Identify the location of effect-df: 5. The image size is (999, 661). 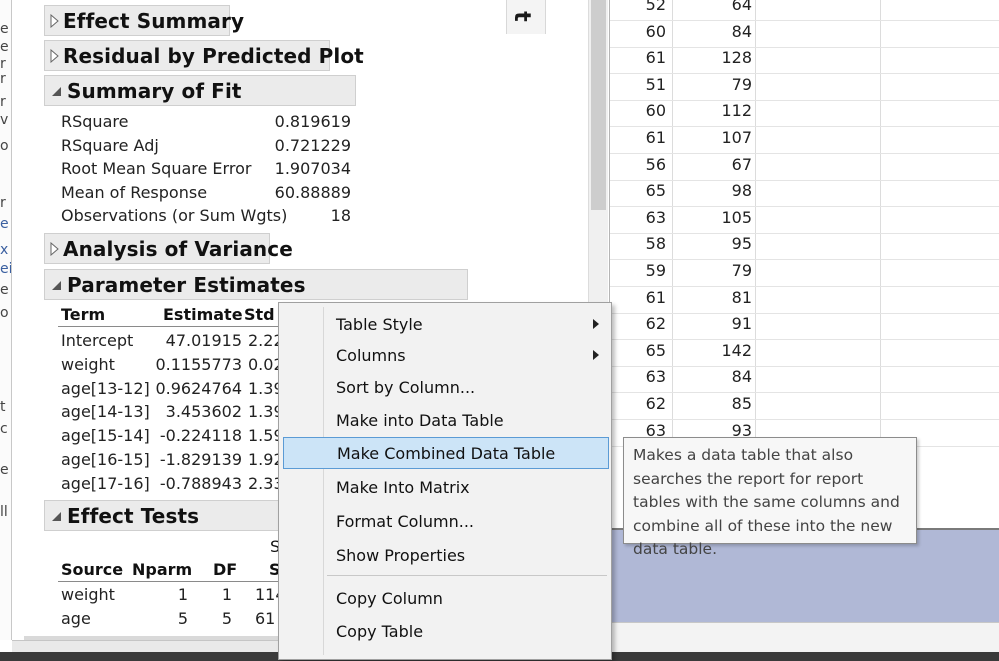
(226, 618).